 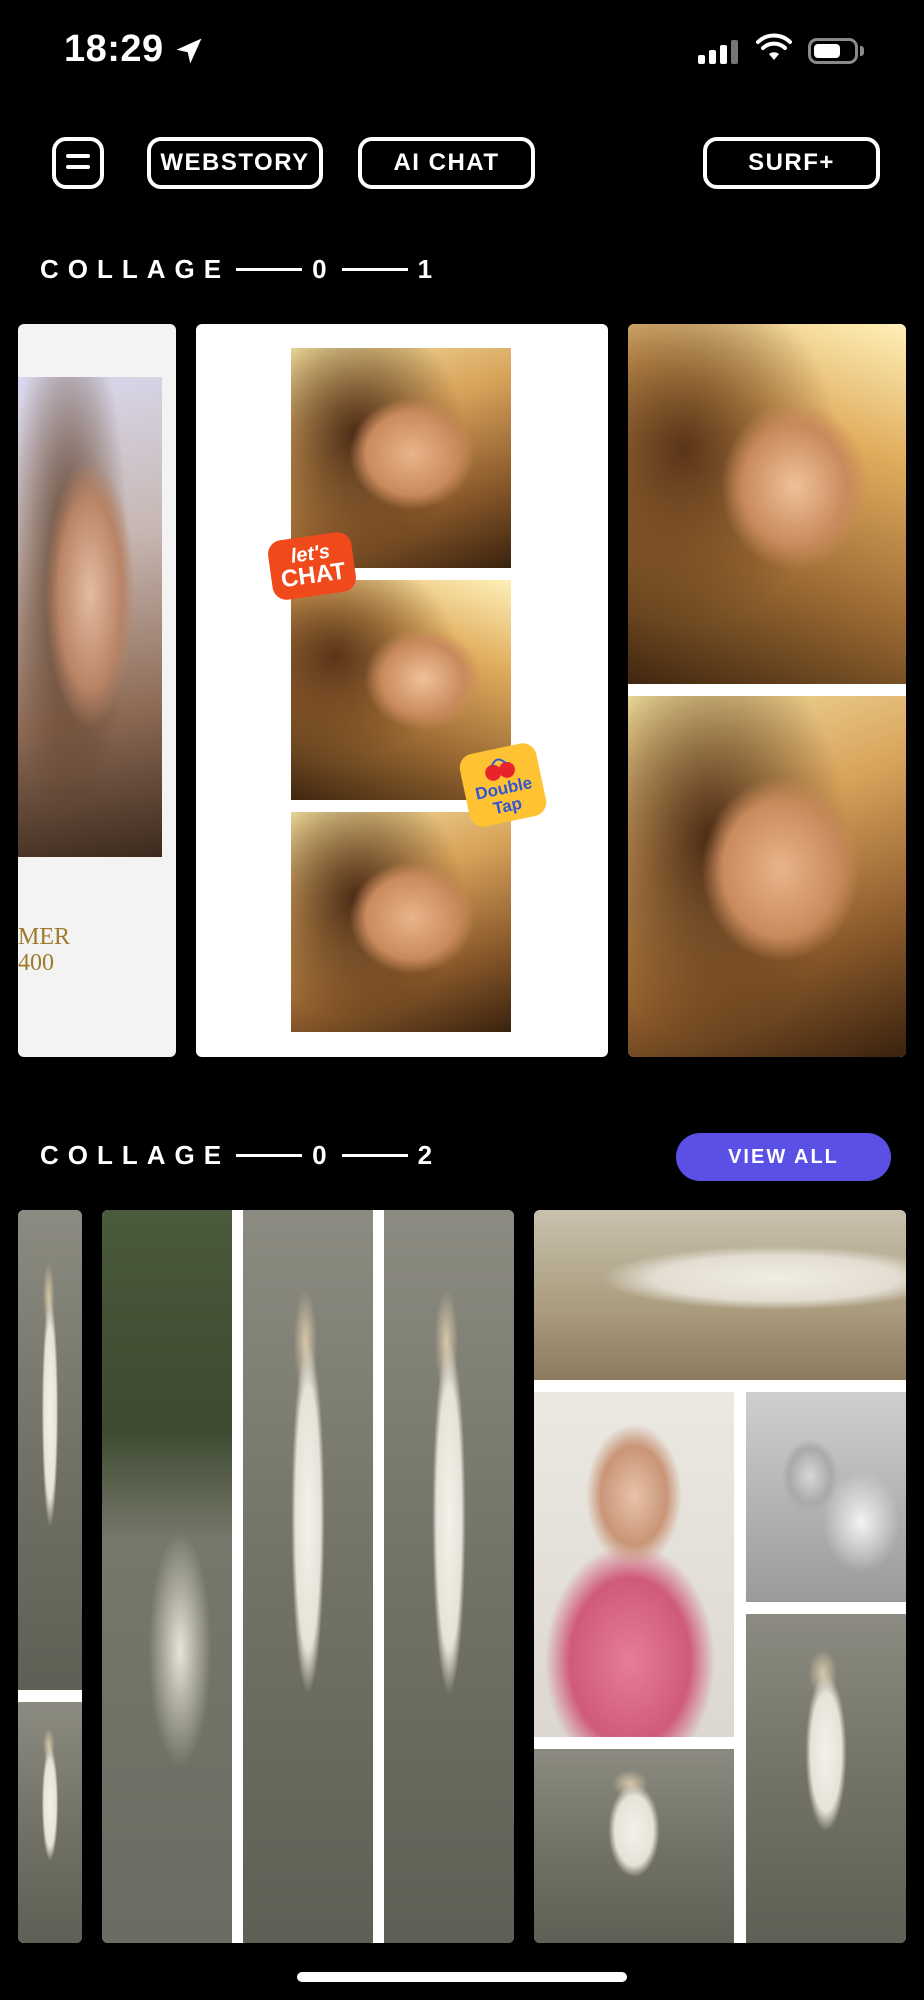 I want to click on collage-card-grid, so click(x=720, y=1576).